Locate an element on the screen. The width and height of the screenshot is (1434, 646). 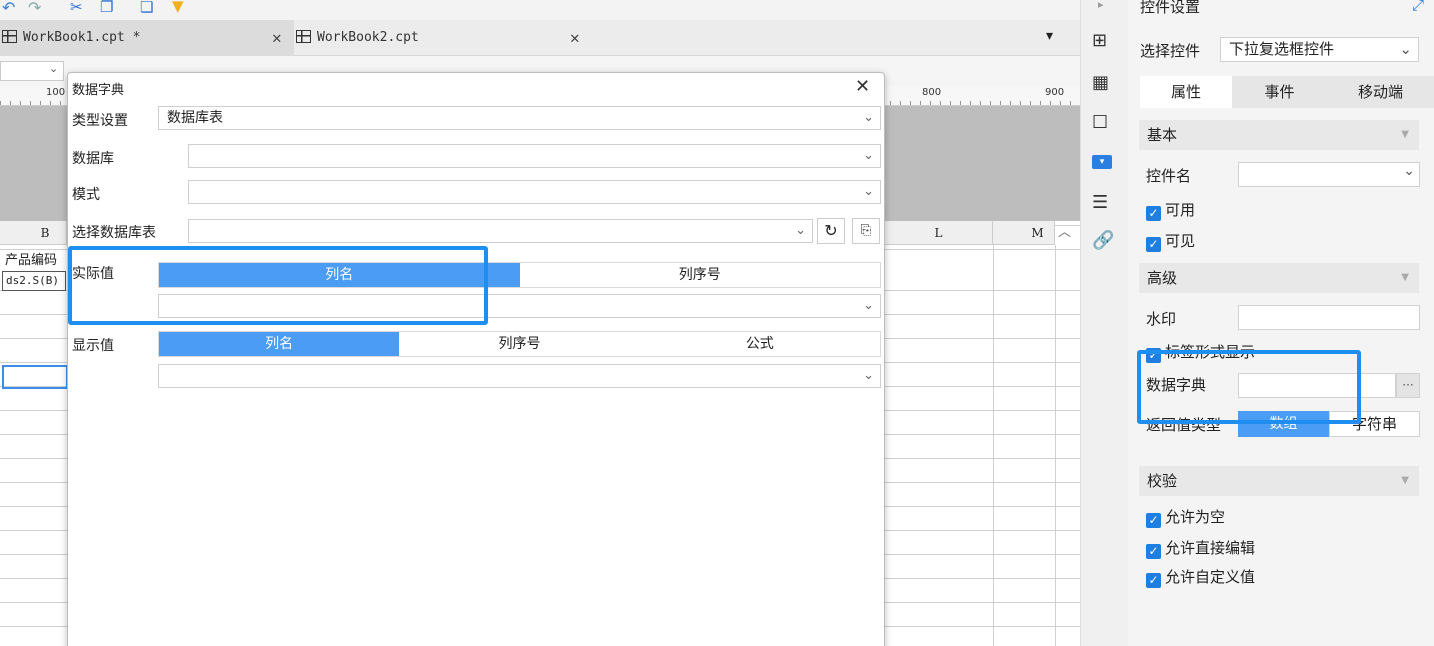
section-basic-title: 基本 is located at coordinates (1162, 135).